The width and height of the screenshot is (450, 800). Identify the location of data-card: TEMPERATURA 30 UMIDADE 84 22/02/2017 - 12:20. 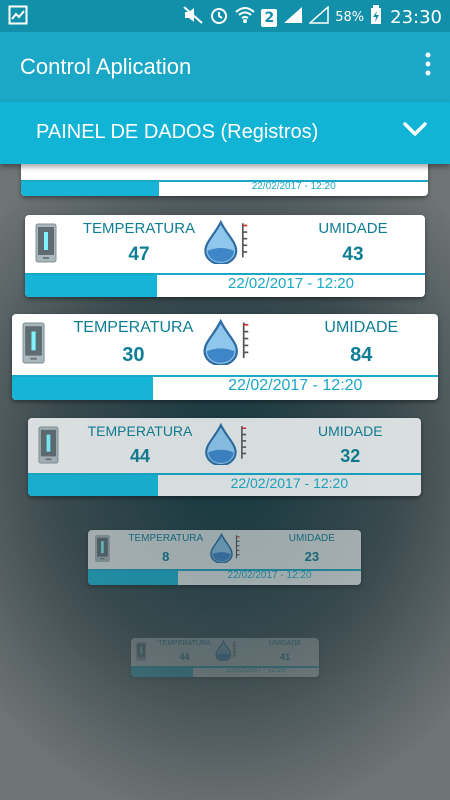
(225, 357).